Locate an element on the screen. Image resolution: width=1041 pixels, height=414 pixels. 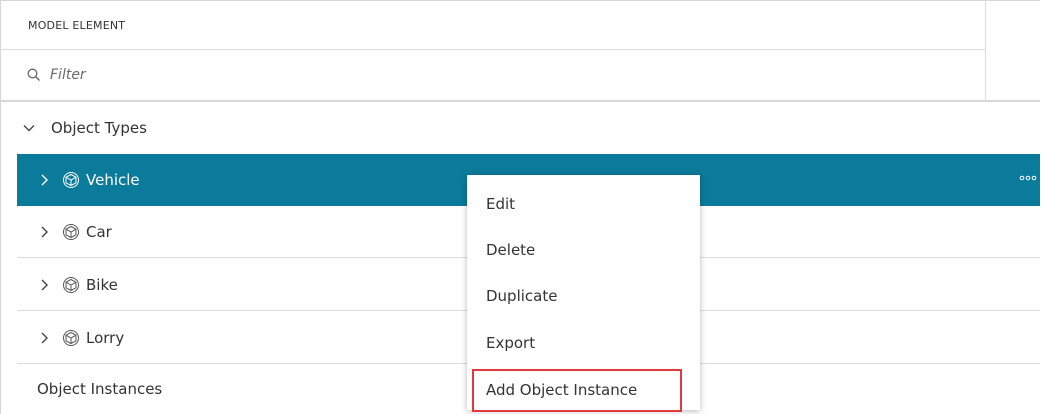
filter-row: Filter is located at coordinates (493, 75).